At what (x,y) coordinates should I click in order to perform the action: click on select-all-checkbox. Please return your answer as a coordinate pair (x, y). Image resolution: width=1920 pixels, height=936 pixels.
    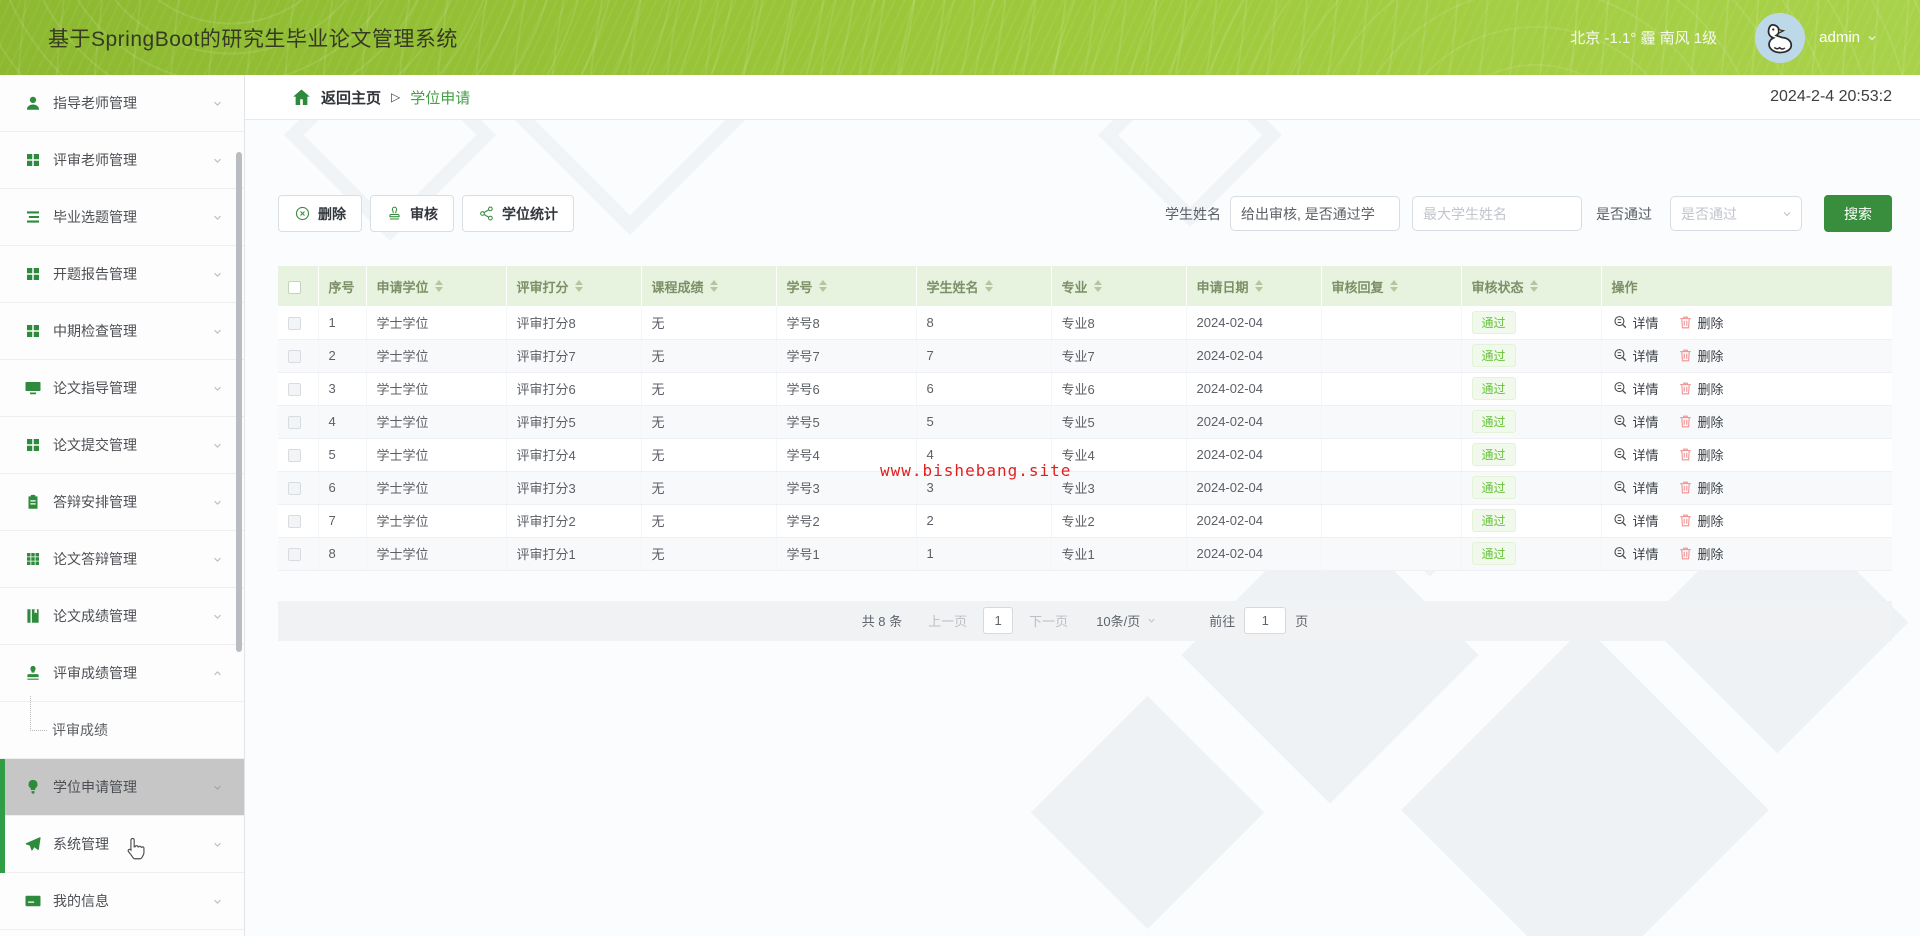
    Looking at the image, I should click on (294, 287).